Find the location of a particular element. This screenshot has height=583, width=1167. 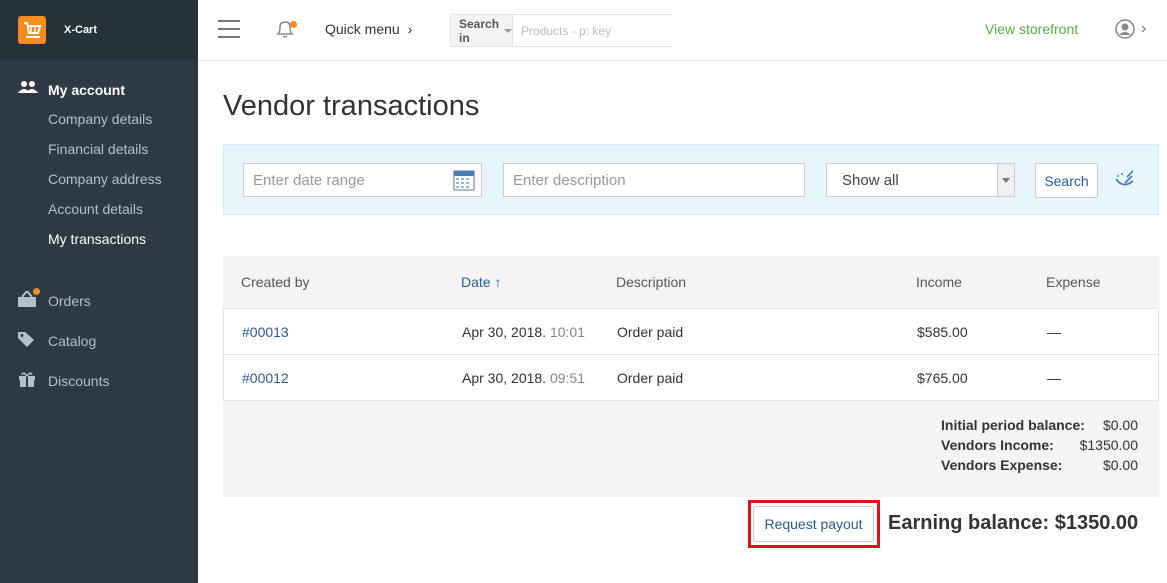

global-search: Search in is located at coordinates (564, 30).